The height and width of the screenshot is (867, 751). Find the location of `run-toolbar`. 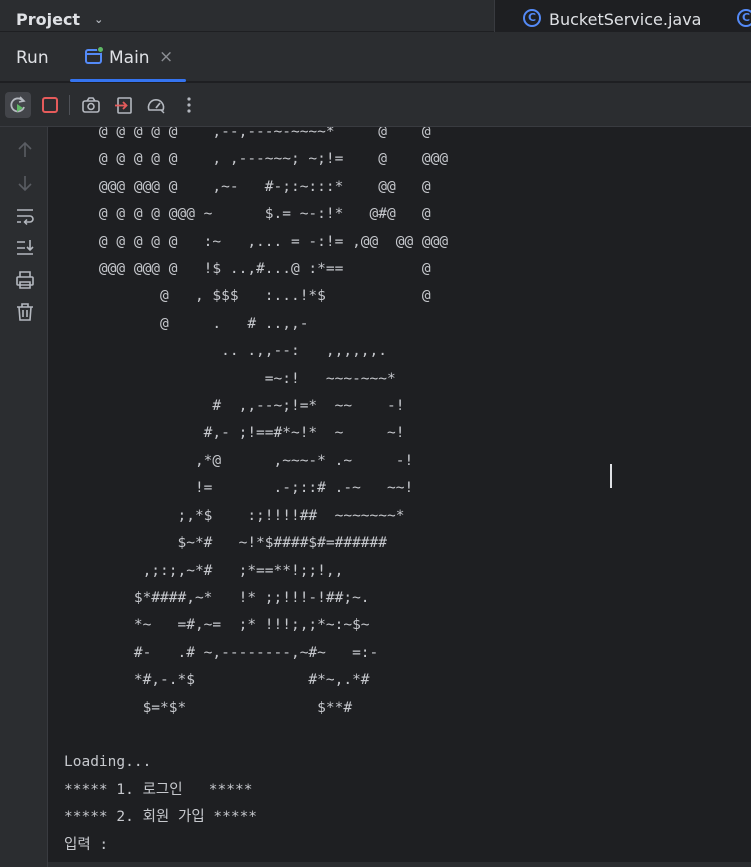

run-toolbar is located at coordinates (375, 105).